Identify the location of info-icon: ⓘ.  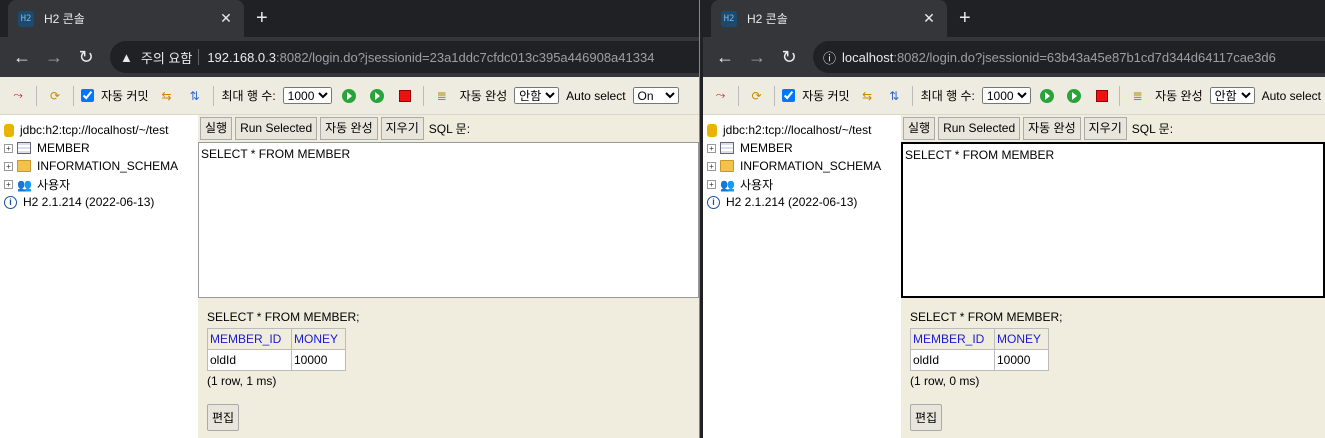
(829, 57).